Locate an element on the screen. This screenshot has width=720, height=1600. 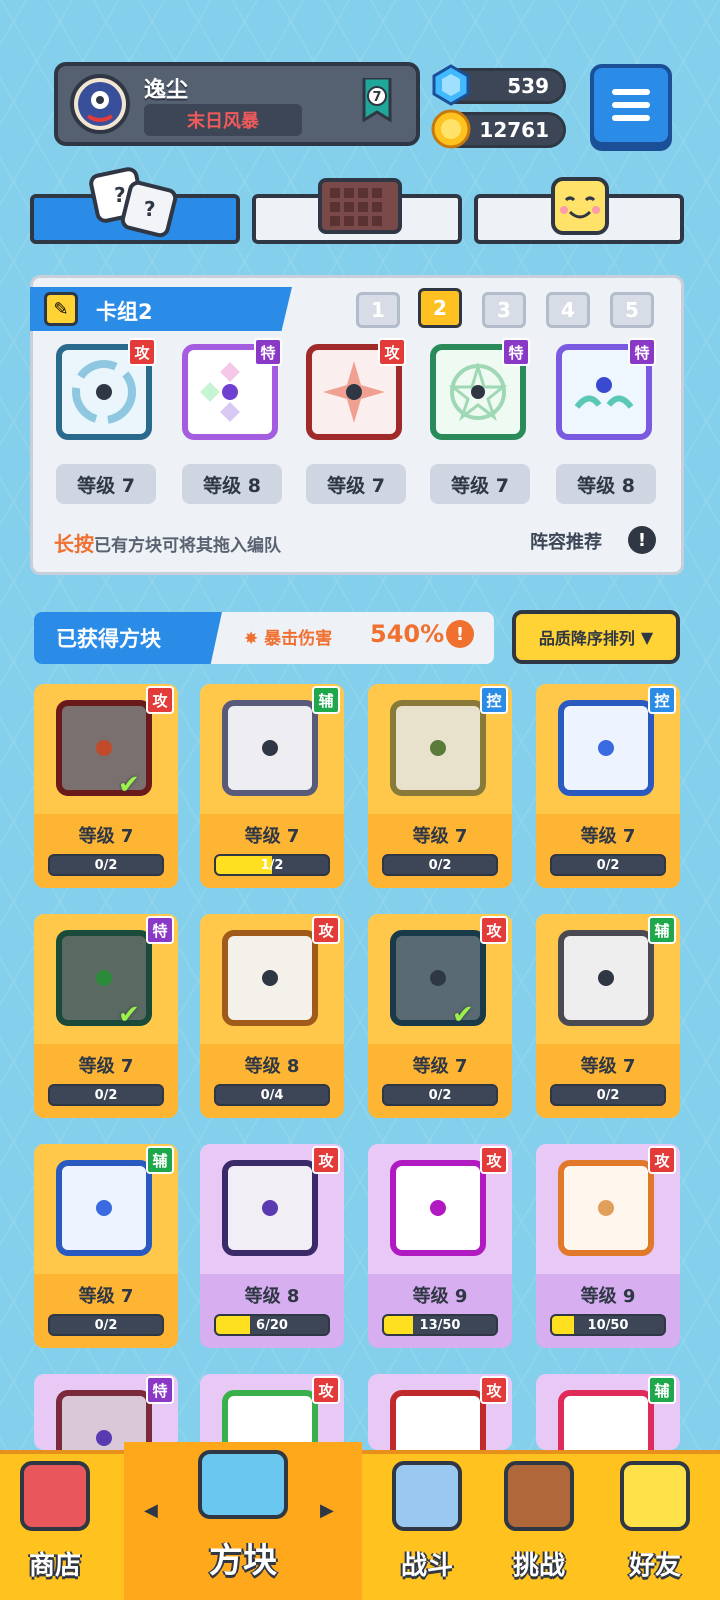
target-icon is located at coordinates (606, 1208).